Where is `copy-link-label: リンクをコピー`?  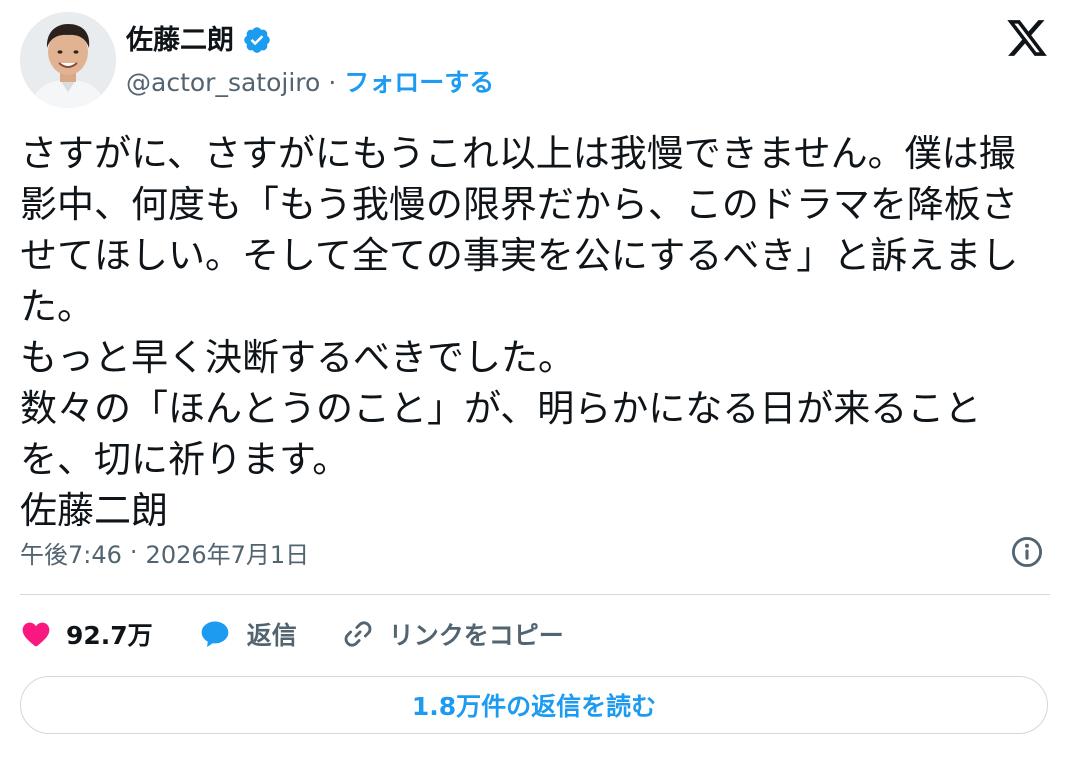 copy-link-label: リンクをコピー is located at coordinates (476, 635).